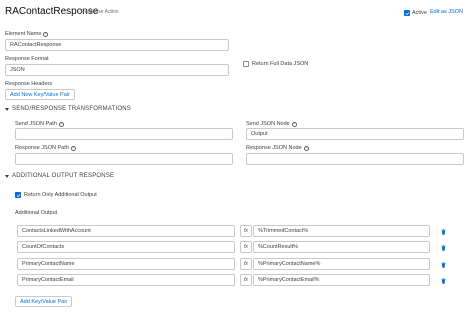  What do you see at coordinates (341, 280) in the screenshot?
I see `output-value-input: %PrimaryContactEmail%` at bounding box center [341, 280].